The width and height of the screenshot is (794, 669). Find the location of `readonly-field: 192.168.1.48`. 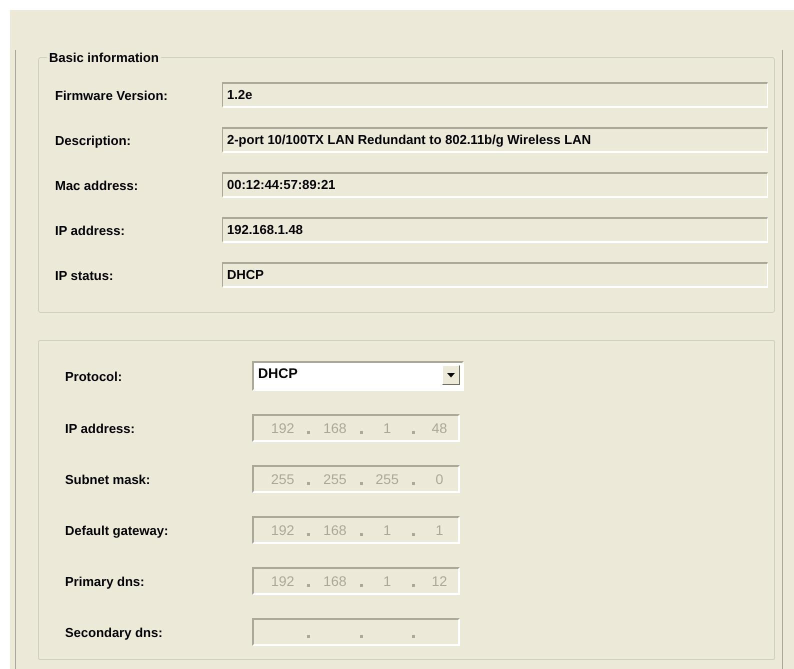

readonly-field: 192.168.1.48 is located at coordinates (495, 230).